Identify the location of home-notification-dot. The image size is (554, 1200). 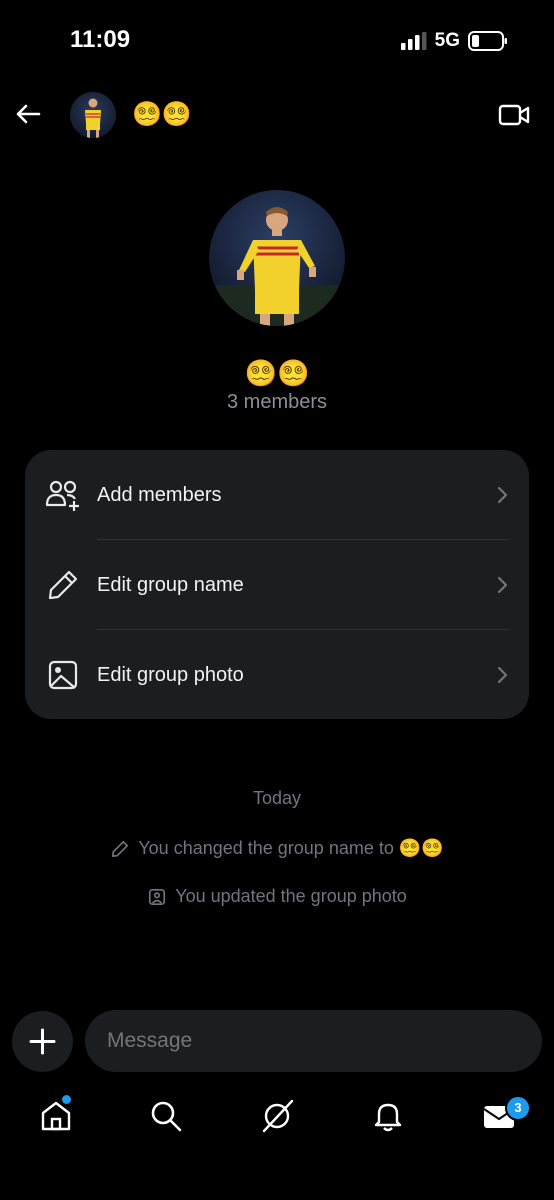
(66, 1099).